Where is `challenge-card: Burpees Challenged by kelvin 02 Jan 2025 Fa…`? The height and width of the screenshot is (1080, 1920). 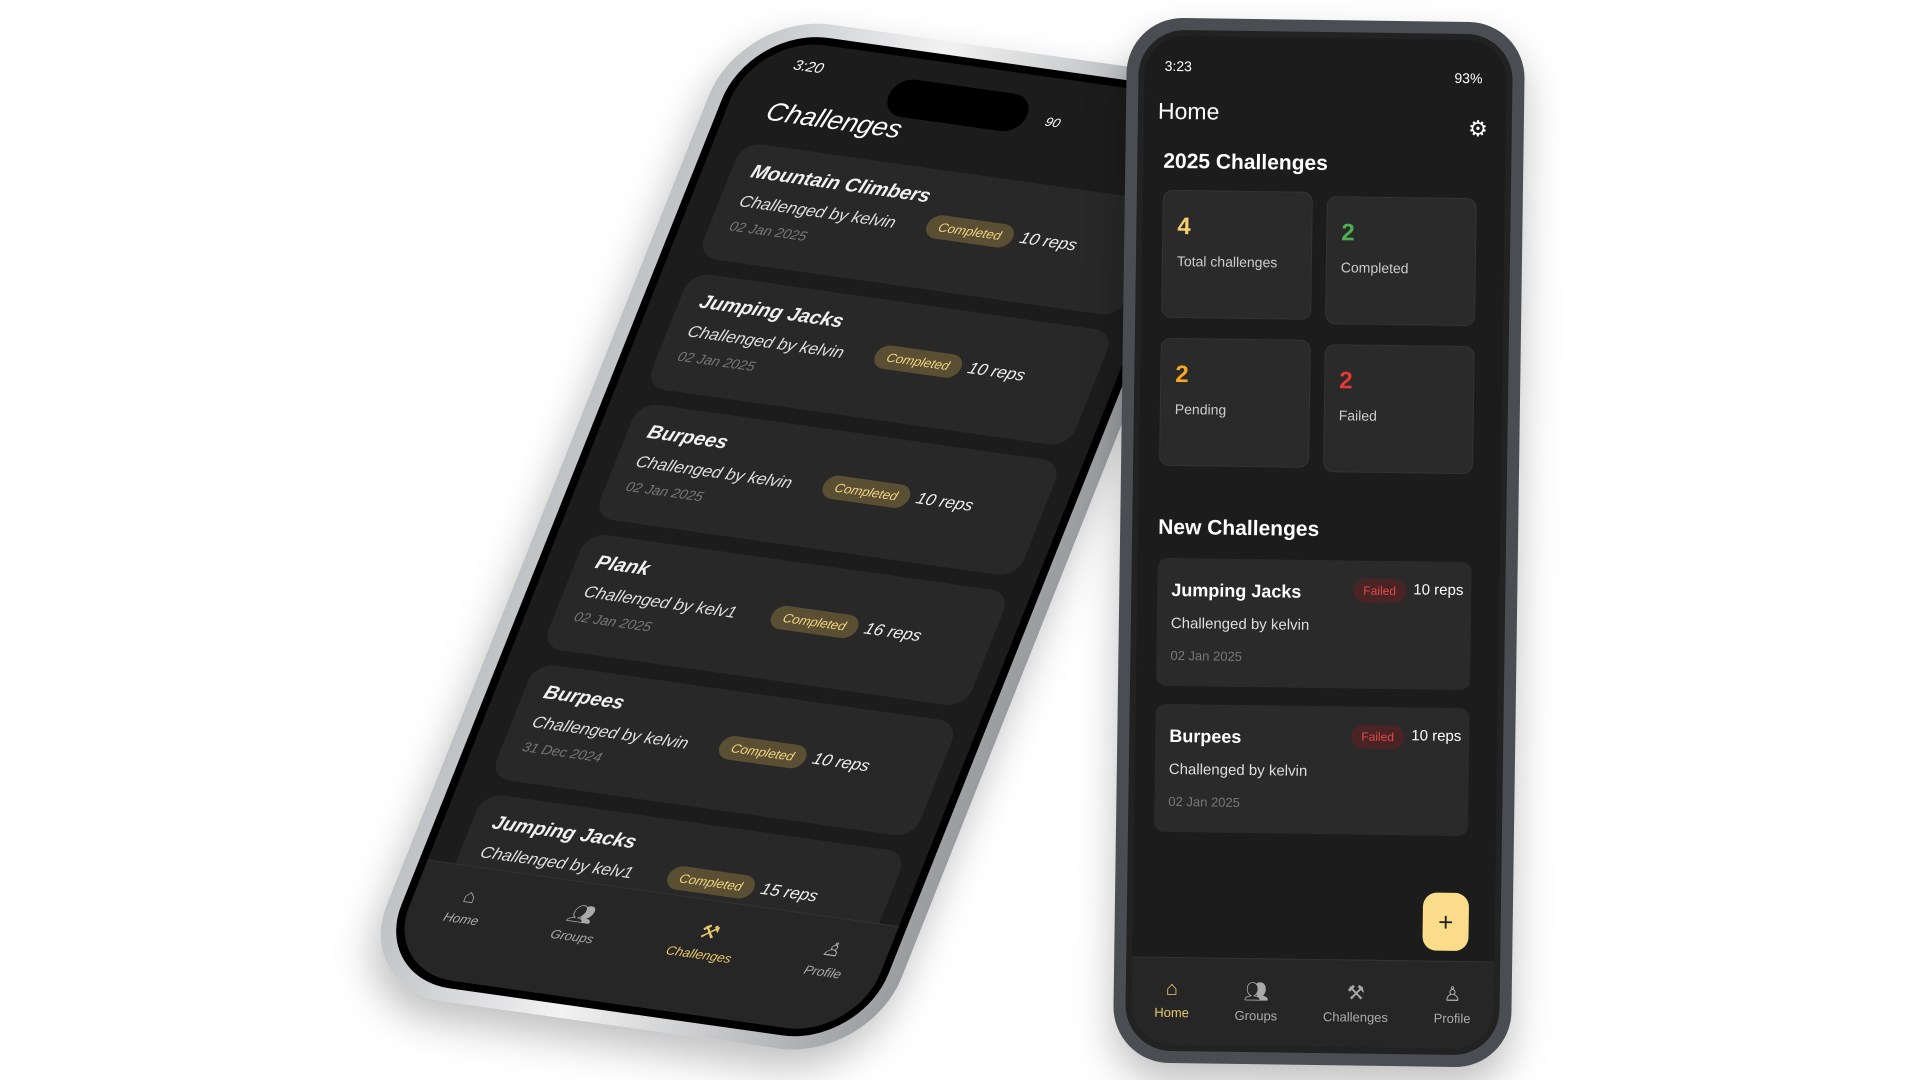
challenge-card: Burpees Challenged by kelvin 02 Jan 2025 Fa… is located at coordinates (1311, 770).